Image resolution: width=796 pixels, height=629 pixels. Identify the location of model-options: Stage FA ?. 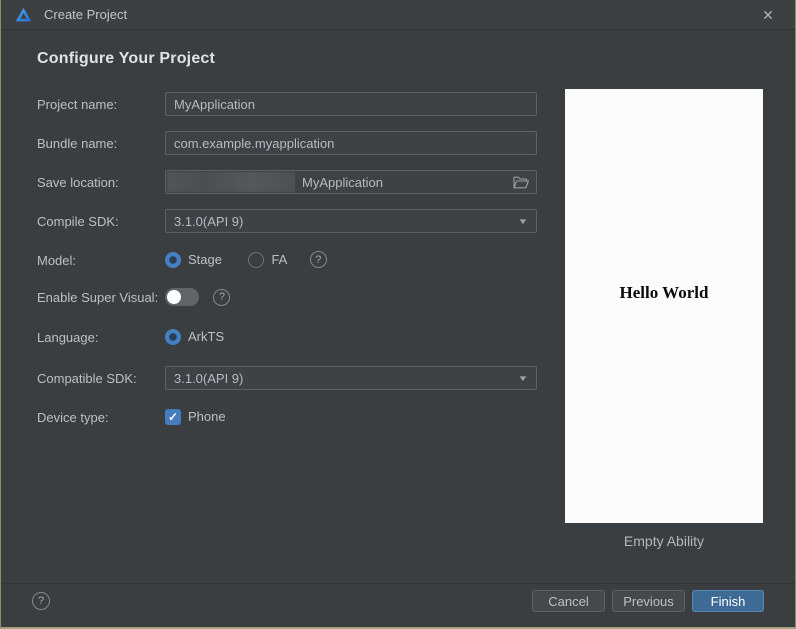
(351, 260).